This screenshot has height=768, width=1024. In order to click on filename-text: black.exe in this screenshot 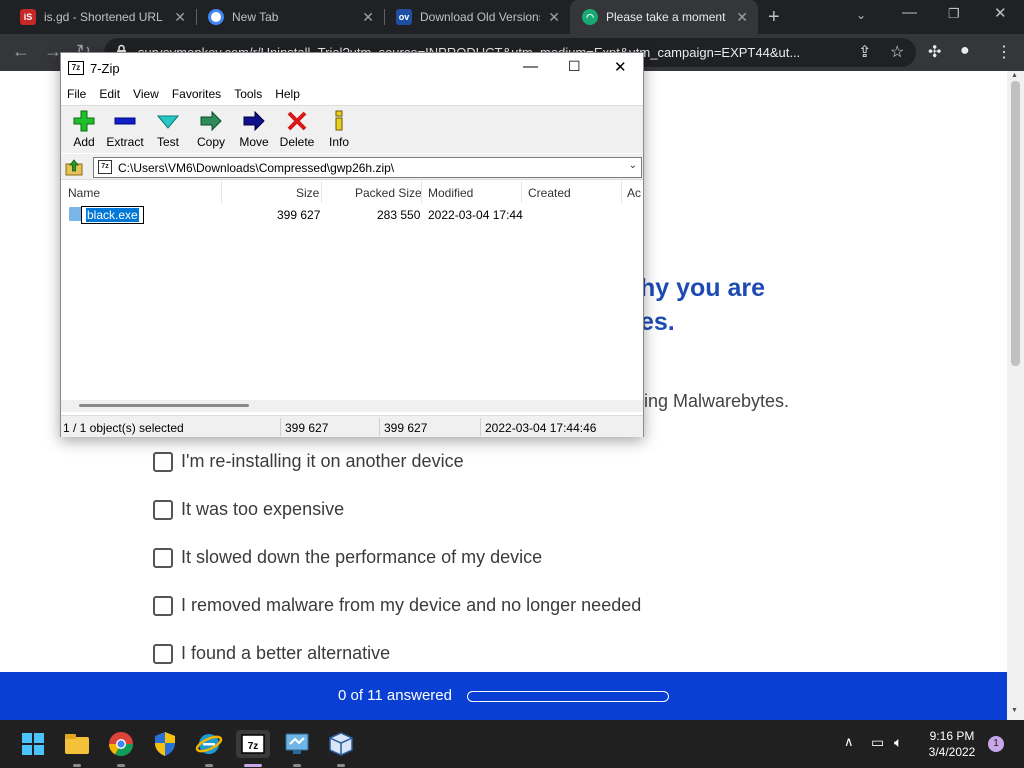, I will do `click(112, 215)`.